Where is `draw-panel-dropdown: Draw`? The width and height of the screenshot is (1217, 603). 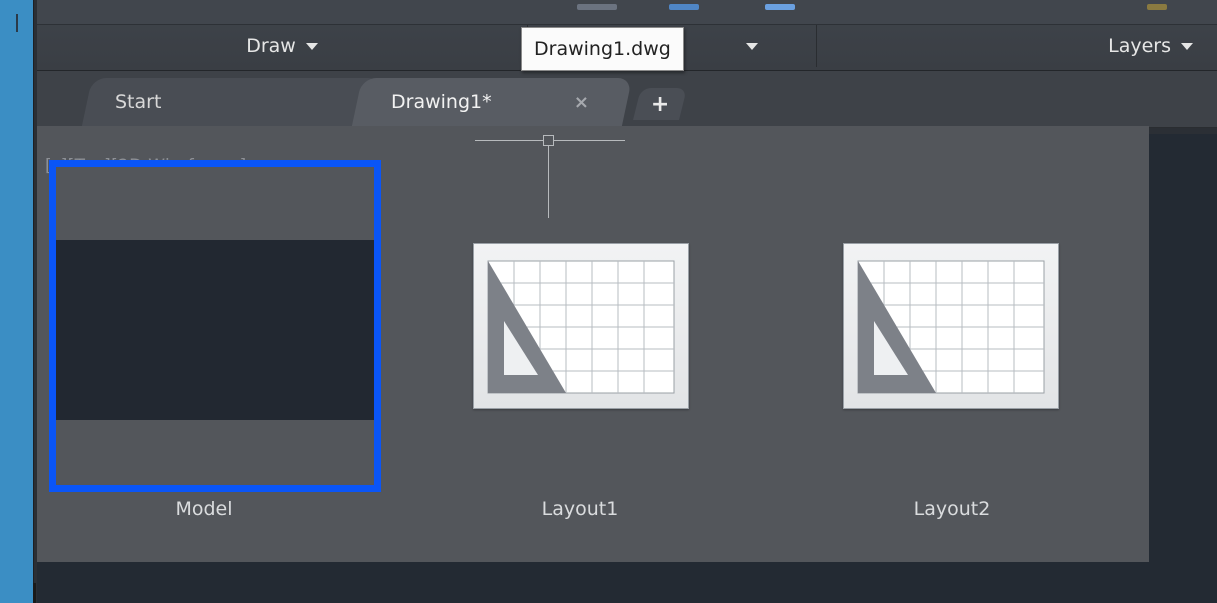 draw-panel-dropdown: Draw is located at coordinates (282, 46).